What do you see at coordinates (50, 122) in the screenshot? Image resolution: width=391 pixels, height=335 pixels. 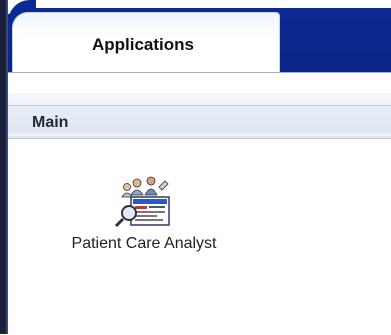 I see `section-title: Main` at bounding box center [50, 122].